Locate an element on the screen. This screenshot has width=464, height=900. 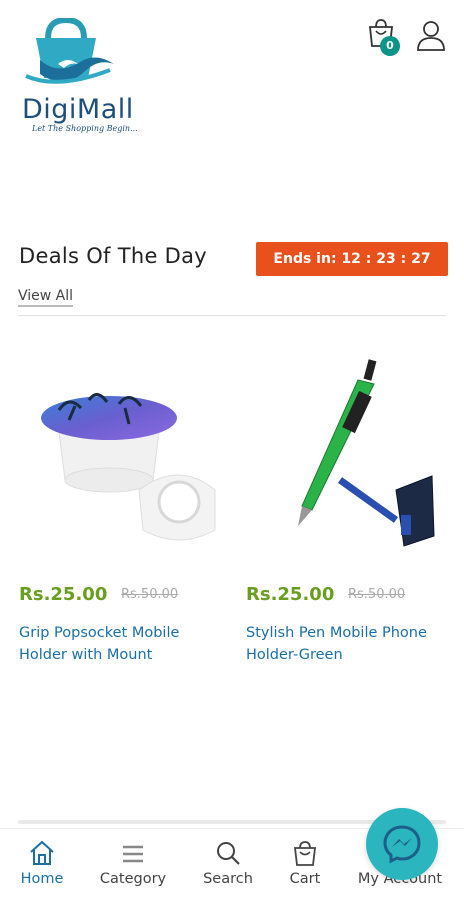
nav-label: Search is located at coordinates (228, 879).